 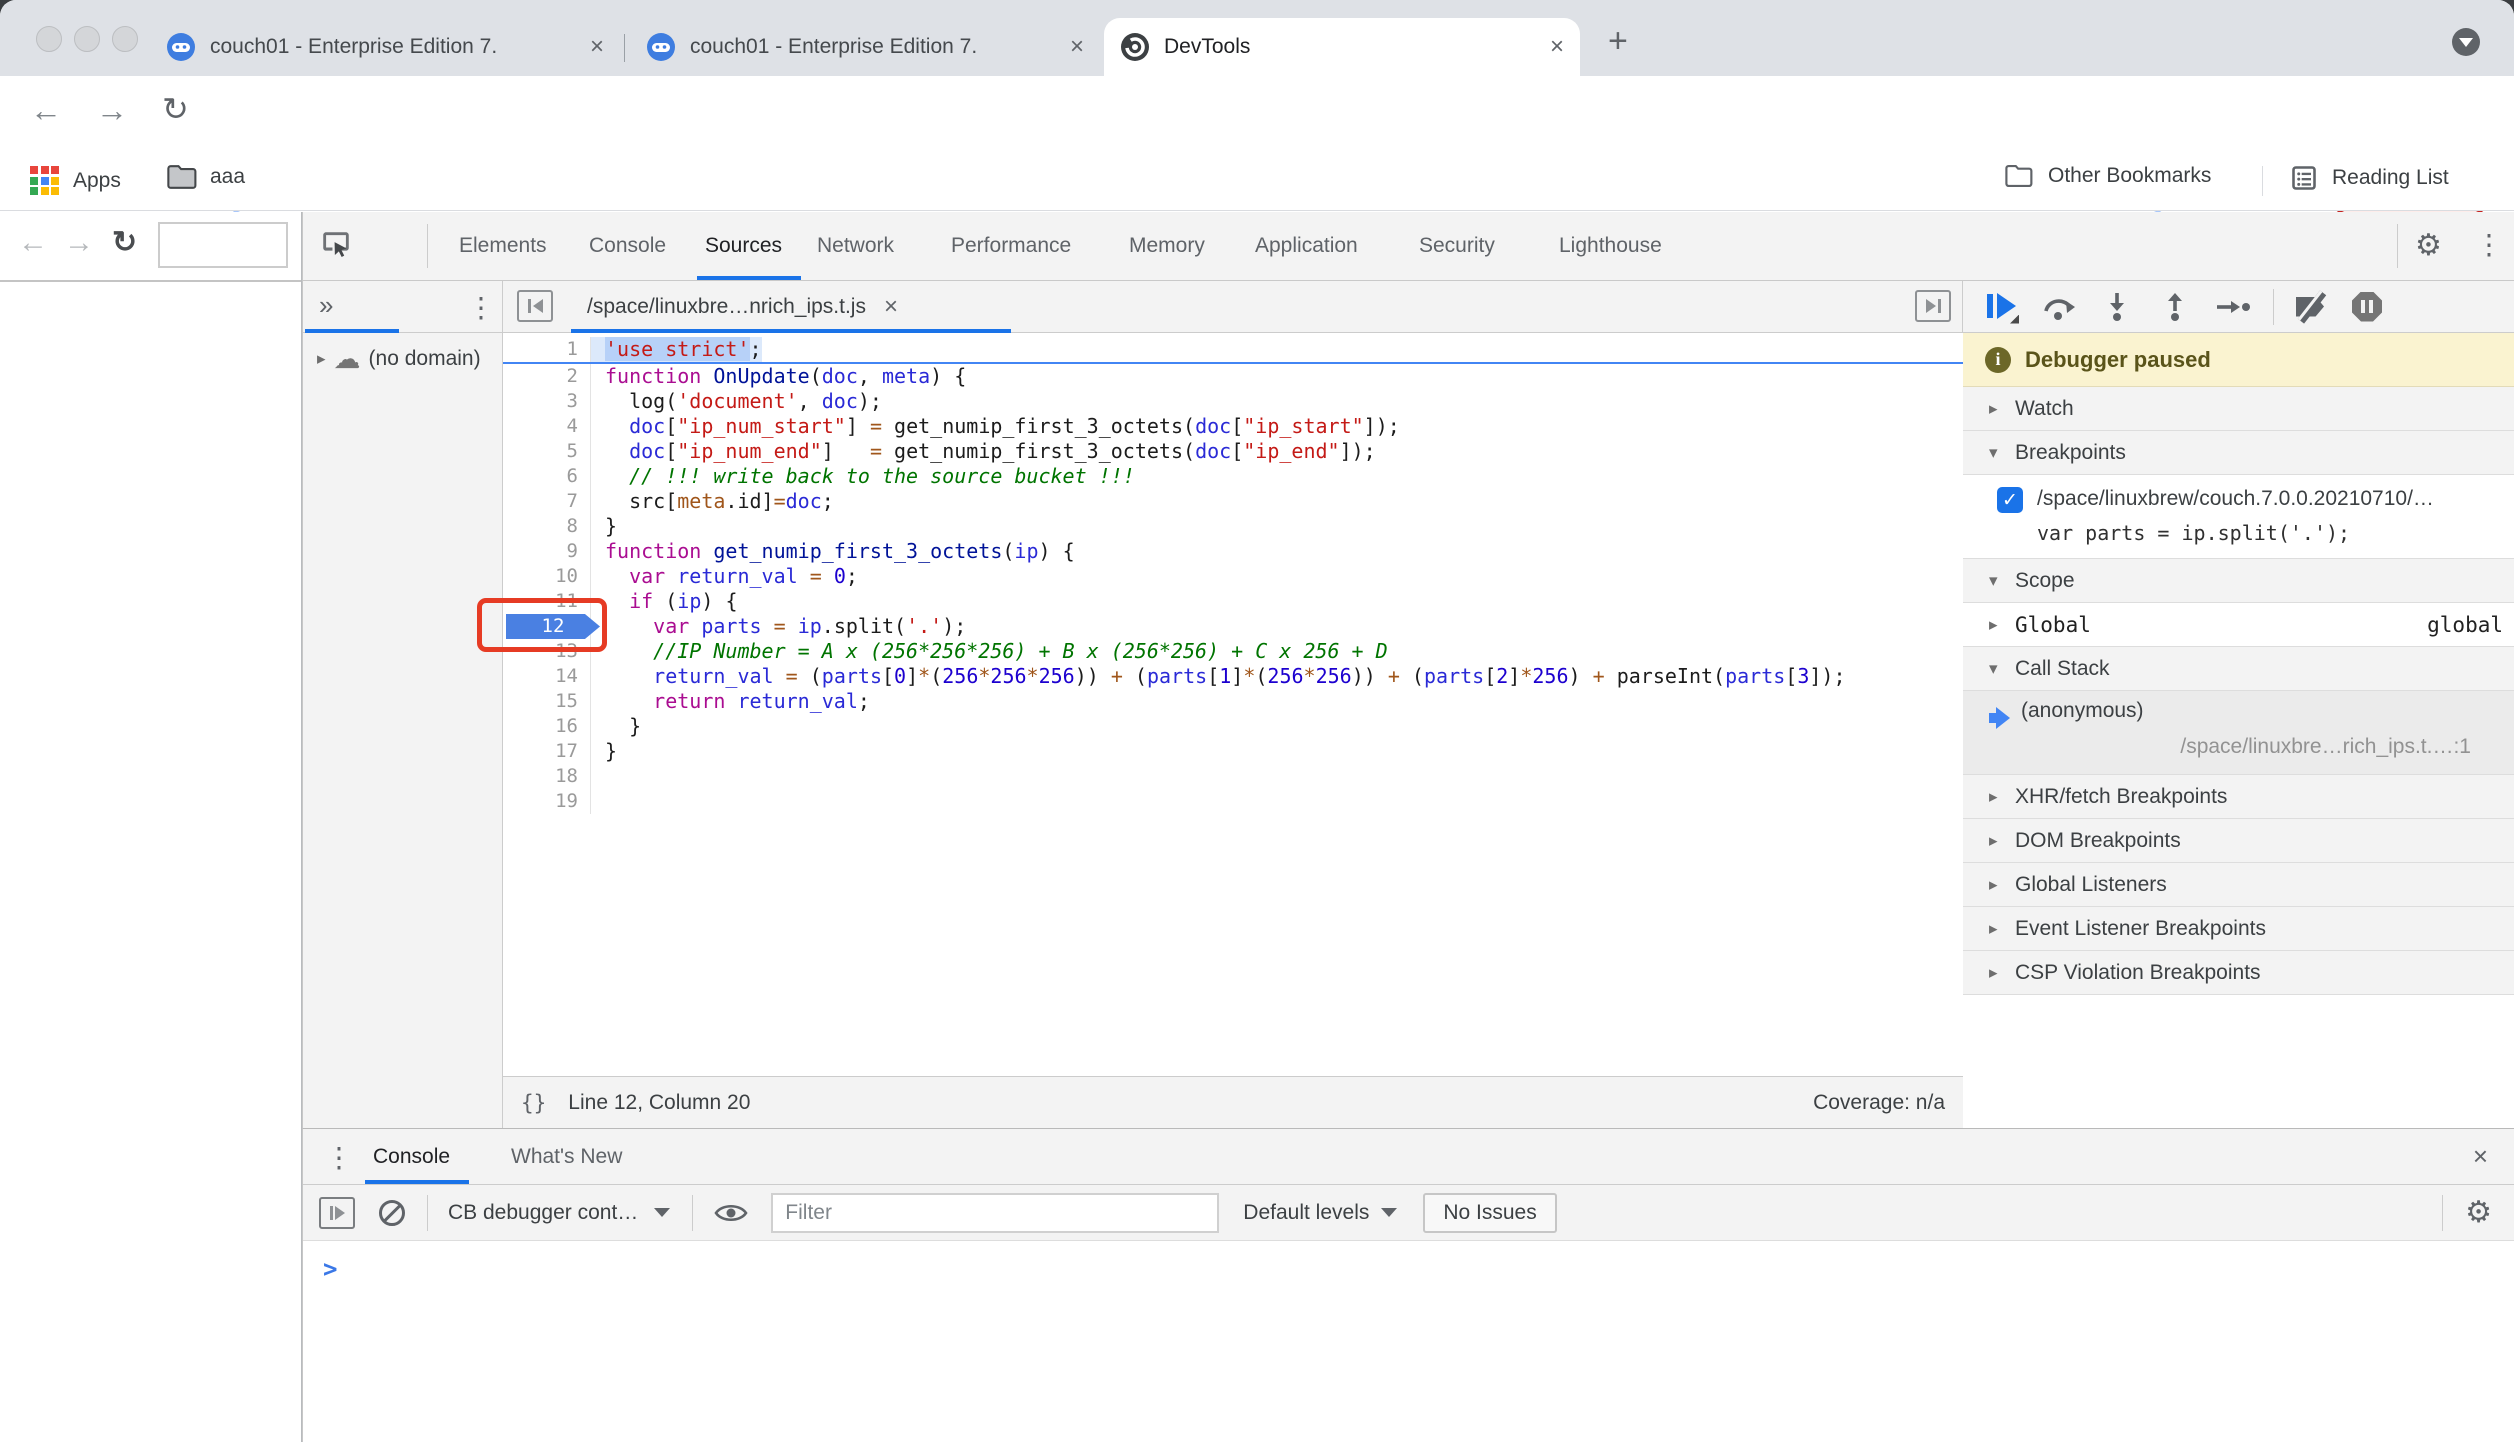 What do you see at coordinates (547, 801) in the screenshot?
I see `line-number: 19` at bounding box center [547, 801].